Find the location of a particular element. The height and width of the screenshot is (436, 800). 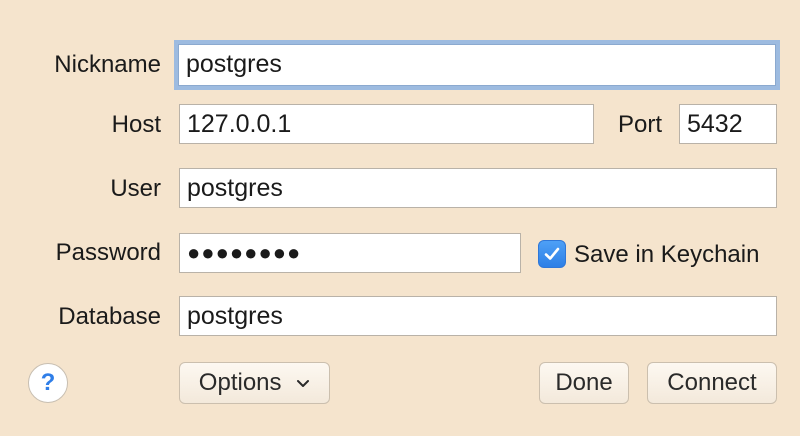

port-field: 5432 is located at coordinates (728, 124).